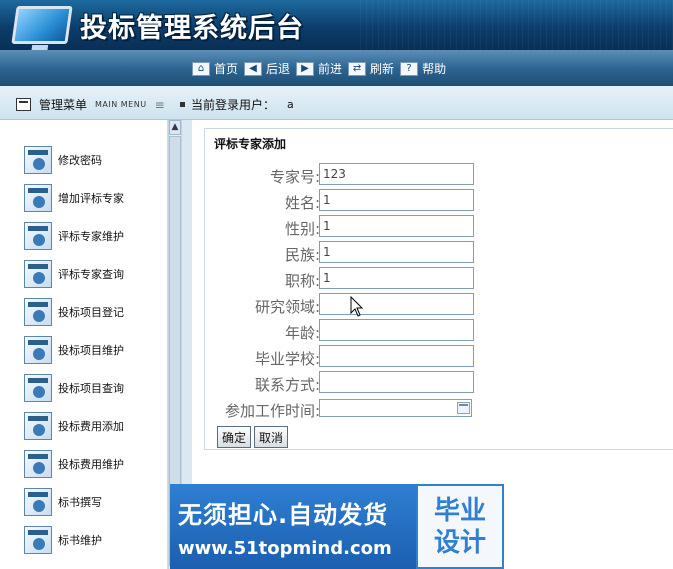  What do you see at coordinates (91, 312) in the screenshot?
I see `sidebar-item-label: 投标项目登记` at bounding box center [91, 312].